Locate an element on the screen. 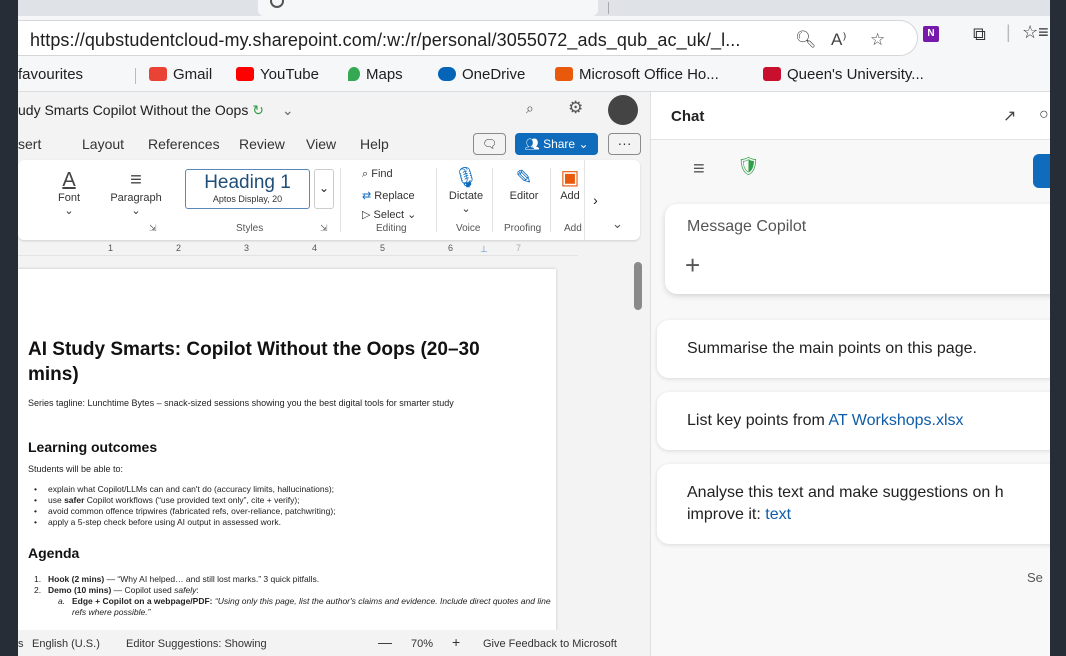 Image resolution: width=1066 pixels, height=656 pixels. tab-insert: sert is located at coordinates (29, 144).